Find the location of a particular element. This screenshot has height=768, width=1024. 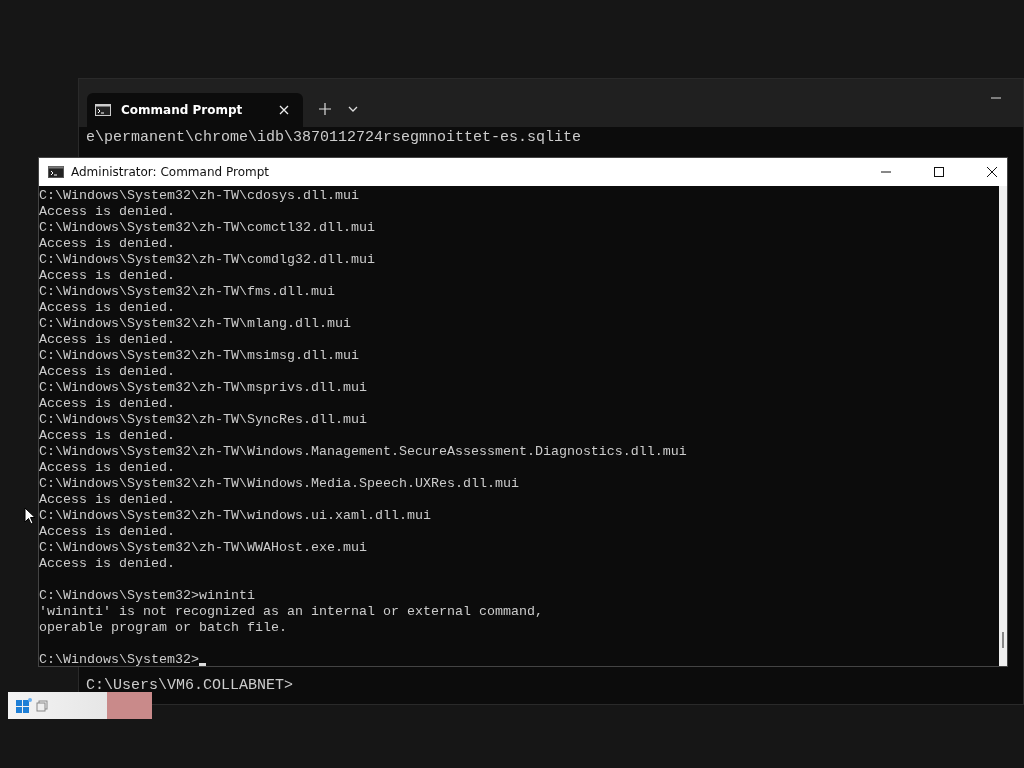

dropdown-chevron-icon is located at coordinates (353, 109).